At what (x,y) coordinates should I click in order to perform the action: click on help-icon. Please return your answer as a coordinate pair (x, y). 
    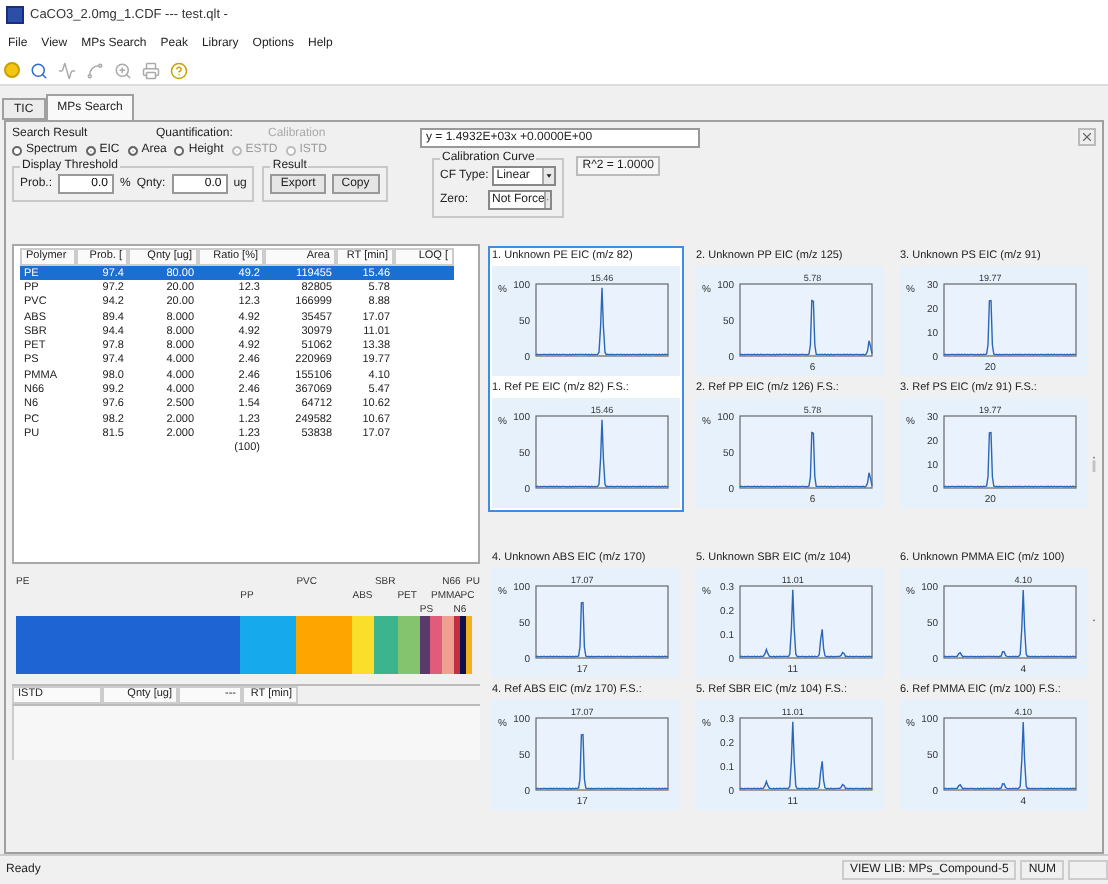
    Looking at the image, I should click on (179, 70).